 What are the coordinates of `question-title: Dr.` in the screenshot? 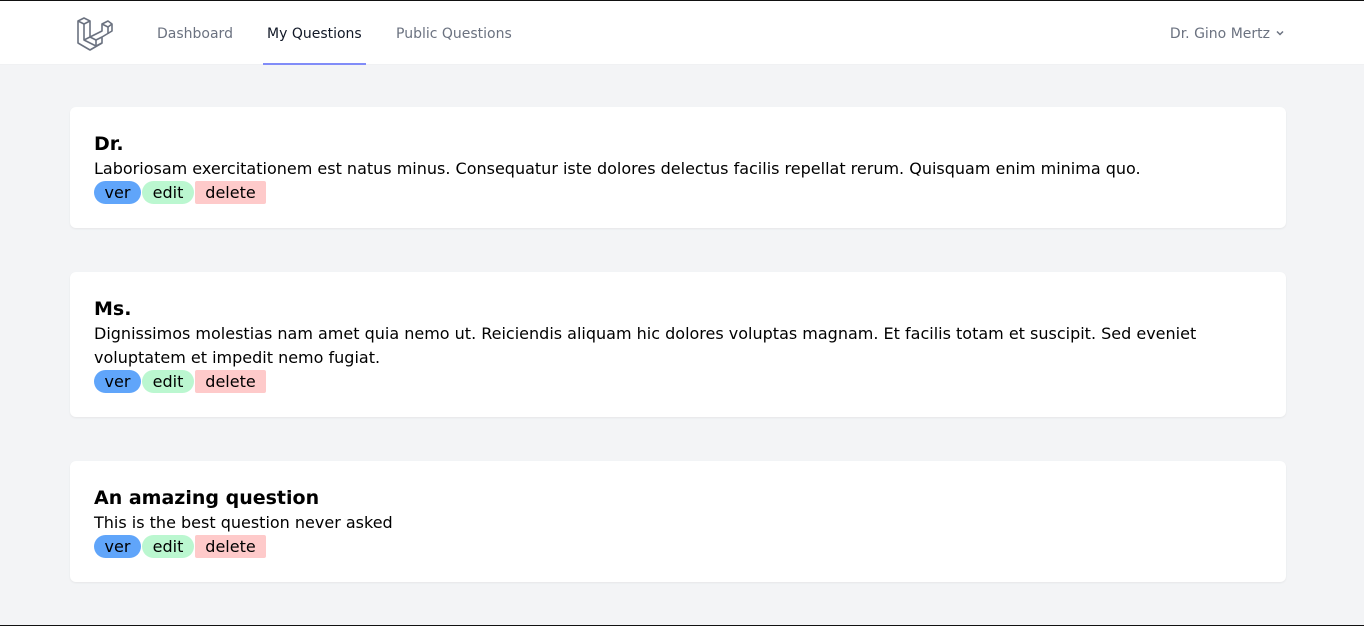 It's located at (109, 144).